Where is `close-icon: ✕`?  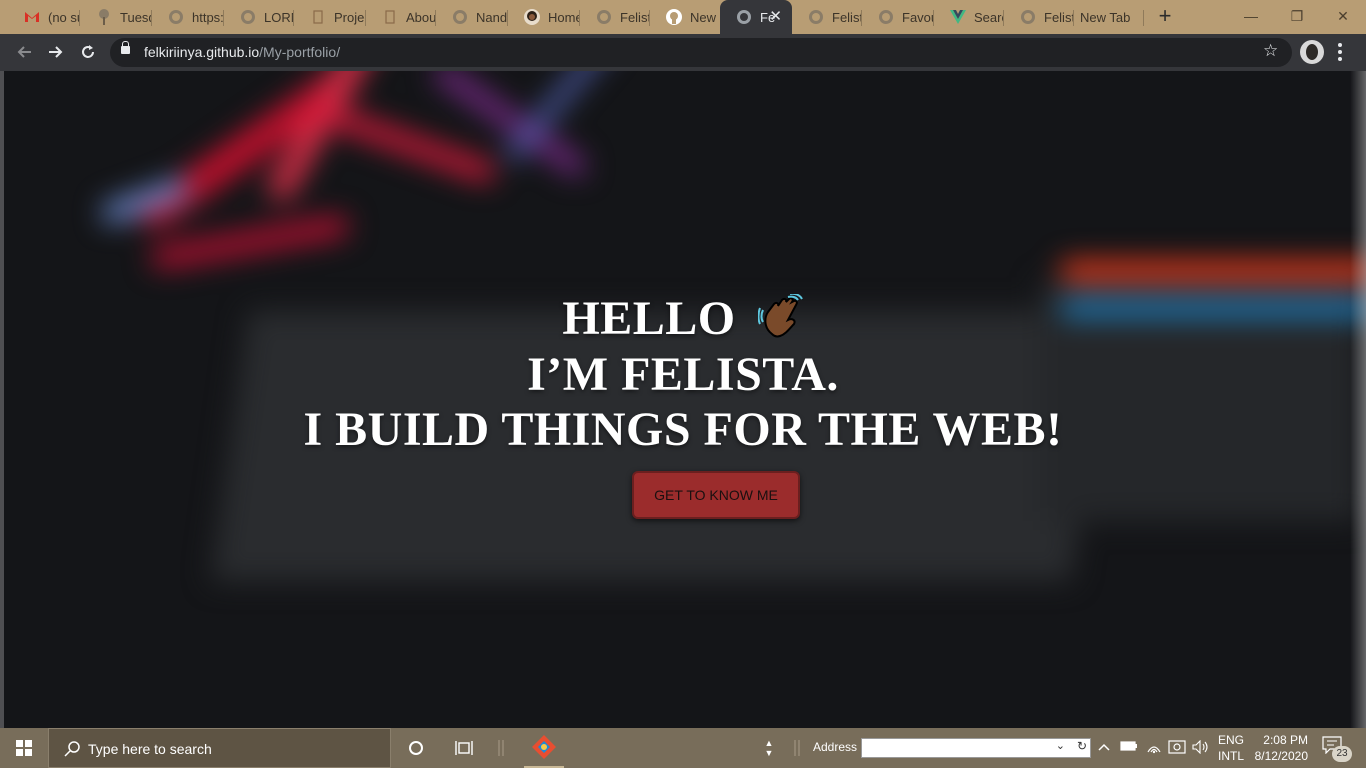
close-icon: ✕ is located at coordinates (775, 17).